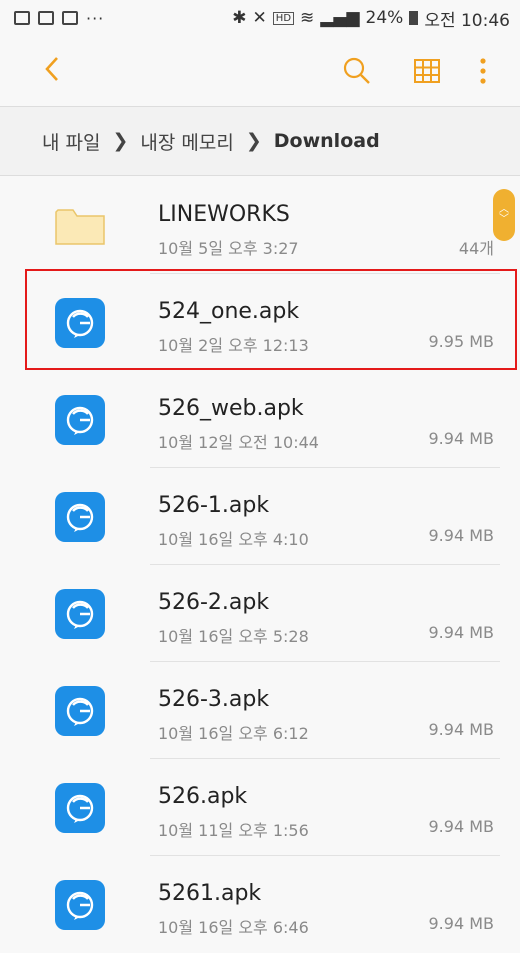 This screenshot has width=520, height=953. Describe the element at coordinates (46, 18) in the screenshot. I see `app-notification-icon` at that location.